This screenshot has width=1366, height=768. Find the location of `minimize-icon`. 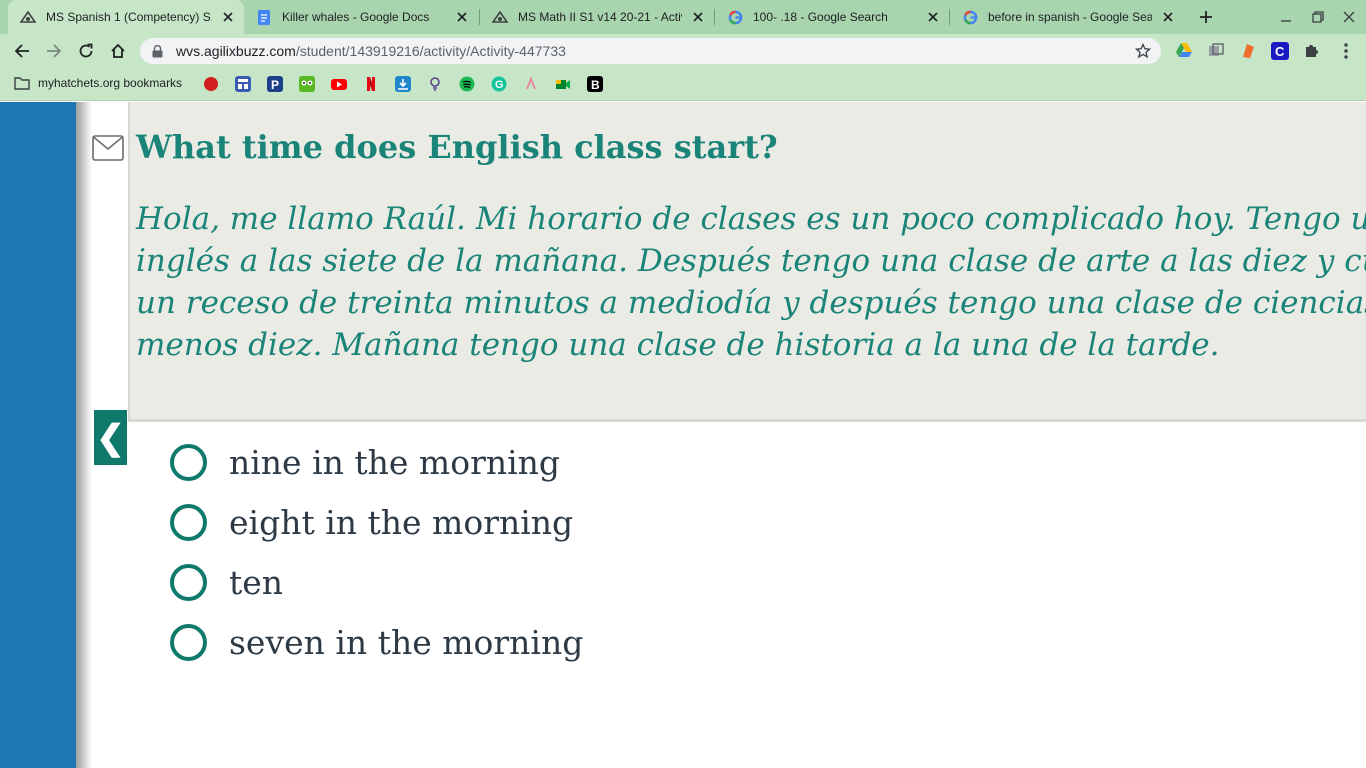

minimize-icon is located at coordinates (1286, 21).